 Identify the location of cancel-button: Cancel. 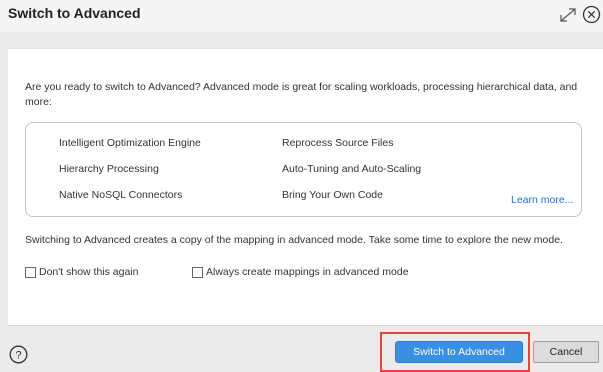
(566, 352).